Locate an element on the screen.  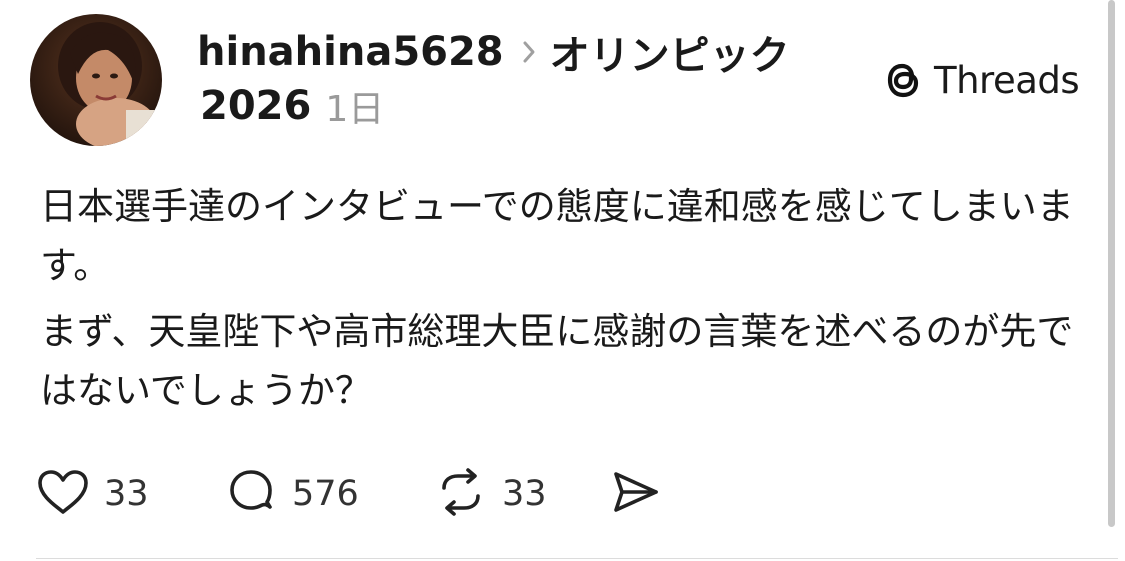
repost-button: 33 is located at coordinates (522, 494).